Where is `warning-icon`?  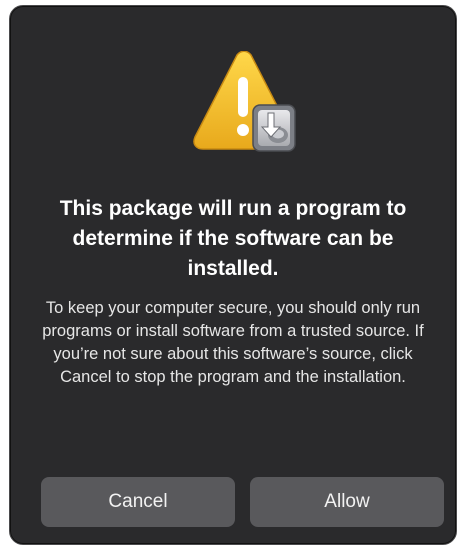 warning-icon is located at coordinates (244, 103).